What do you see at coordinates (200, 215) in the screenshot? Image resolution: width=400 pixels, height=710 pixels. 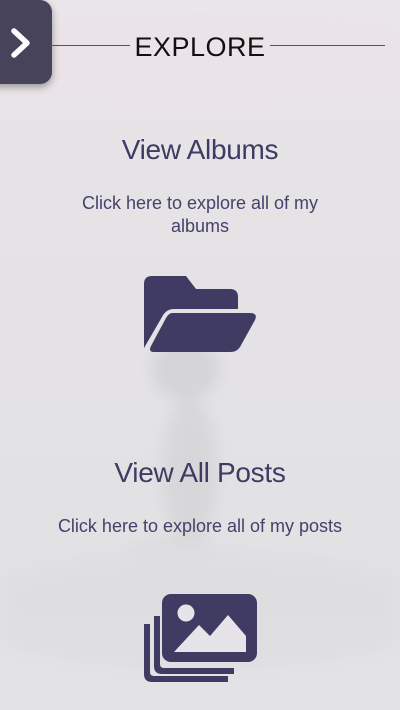 I see `albums-description: Click here to explore all of my albums` at bounding box center [200, 215].